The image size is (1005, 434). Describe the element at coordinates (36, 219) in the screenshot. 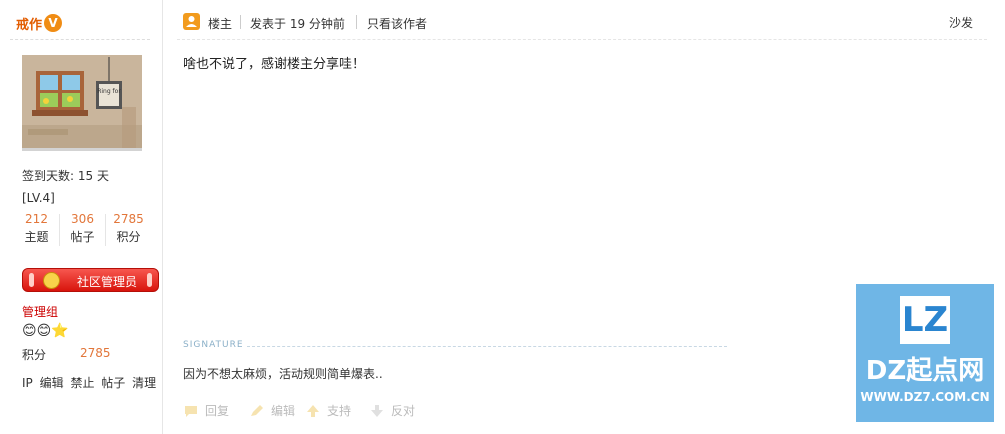

I see `stat-value: 212` at that location.